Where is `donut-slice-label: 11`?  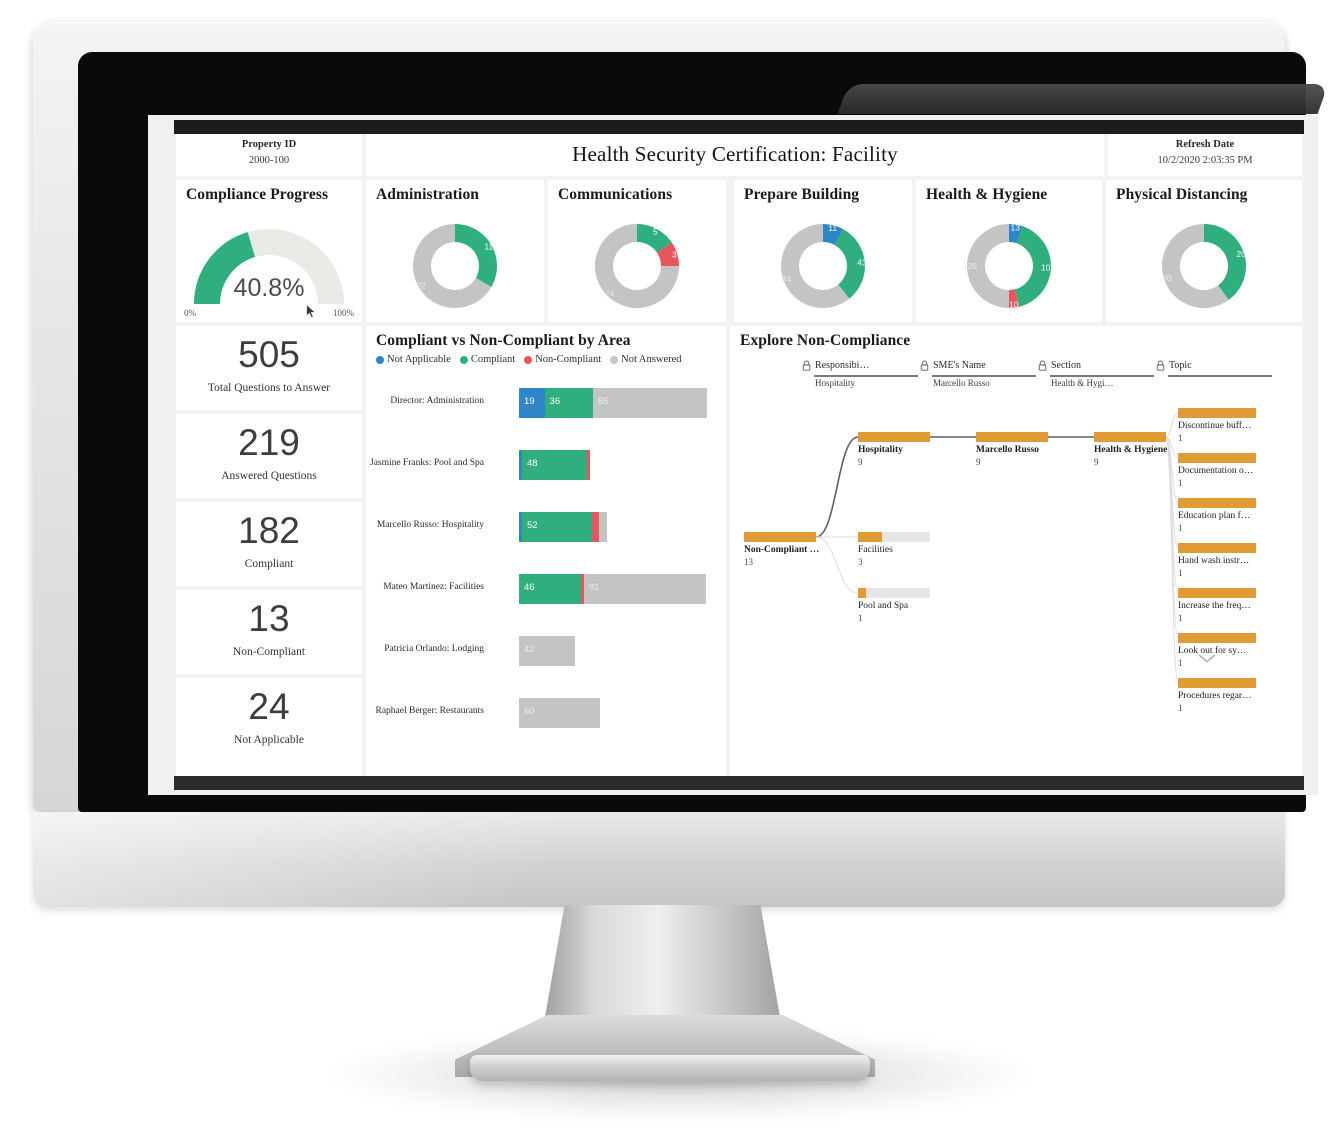
donut-slice-label: 11 is located at coordinates (488, 247).